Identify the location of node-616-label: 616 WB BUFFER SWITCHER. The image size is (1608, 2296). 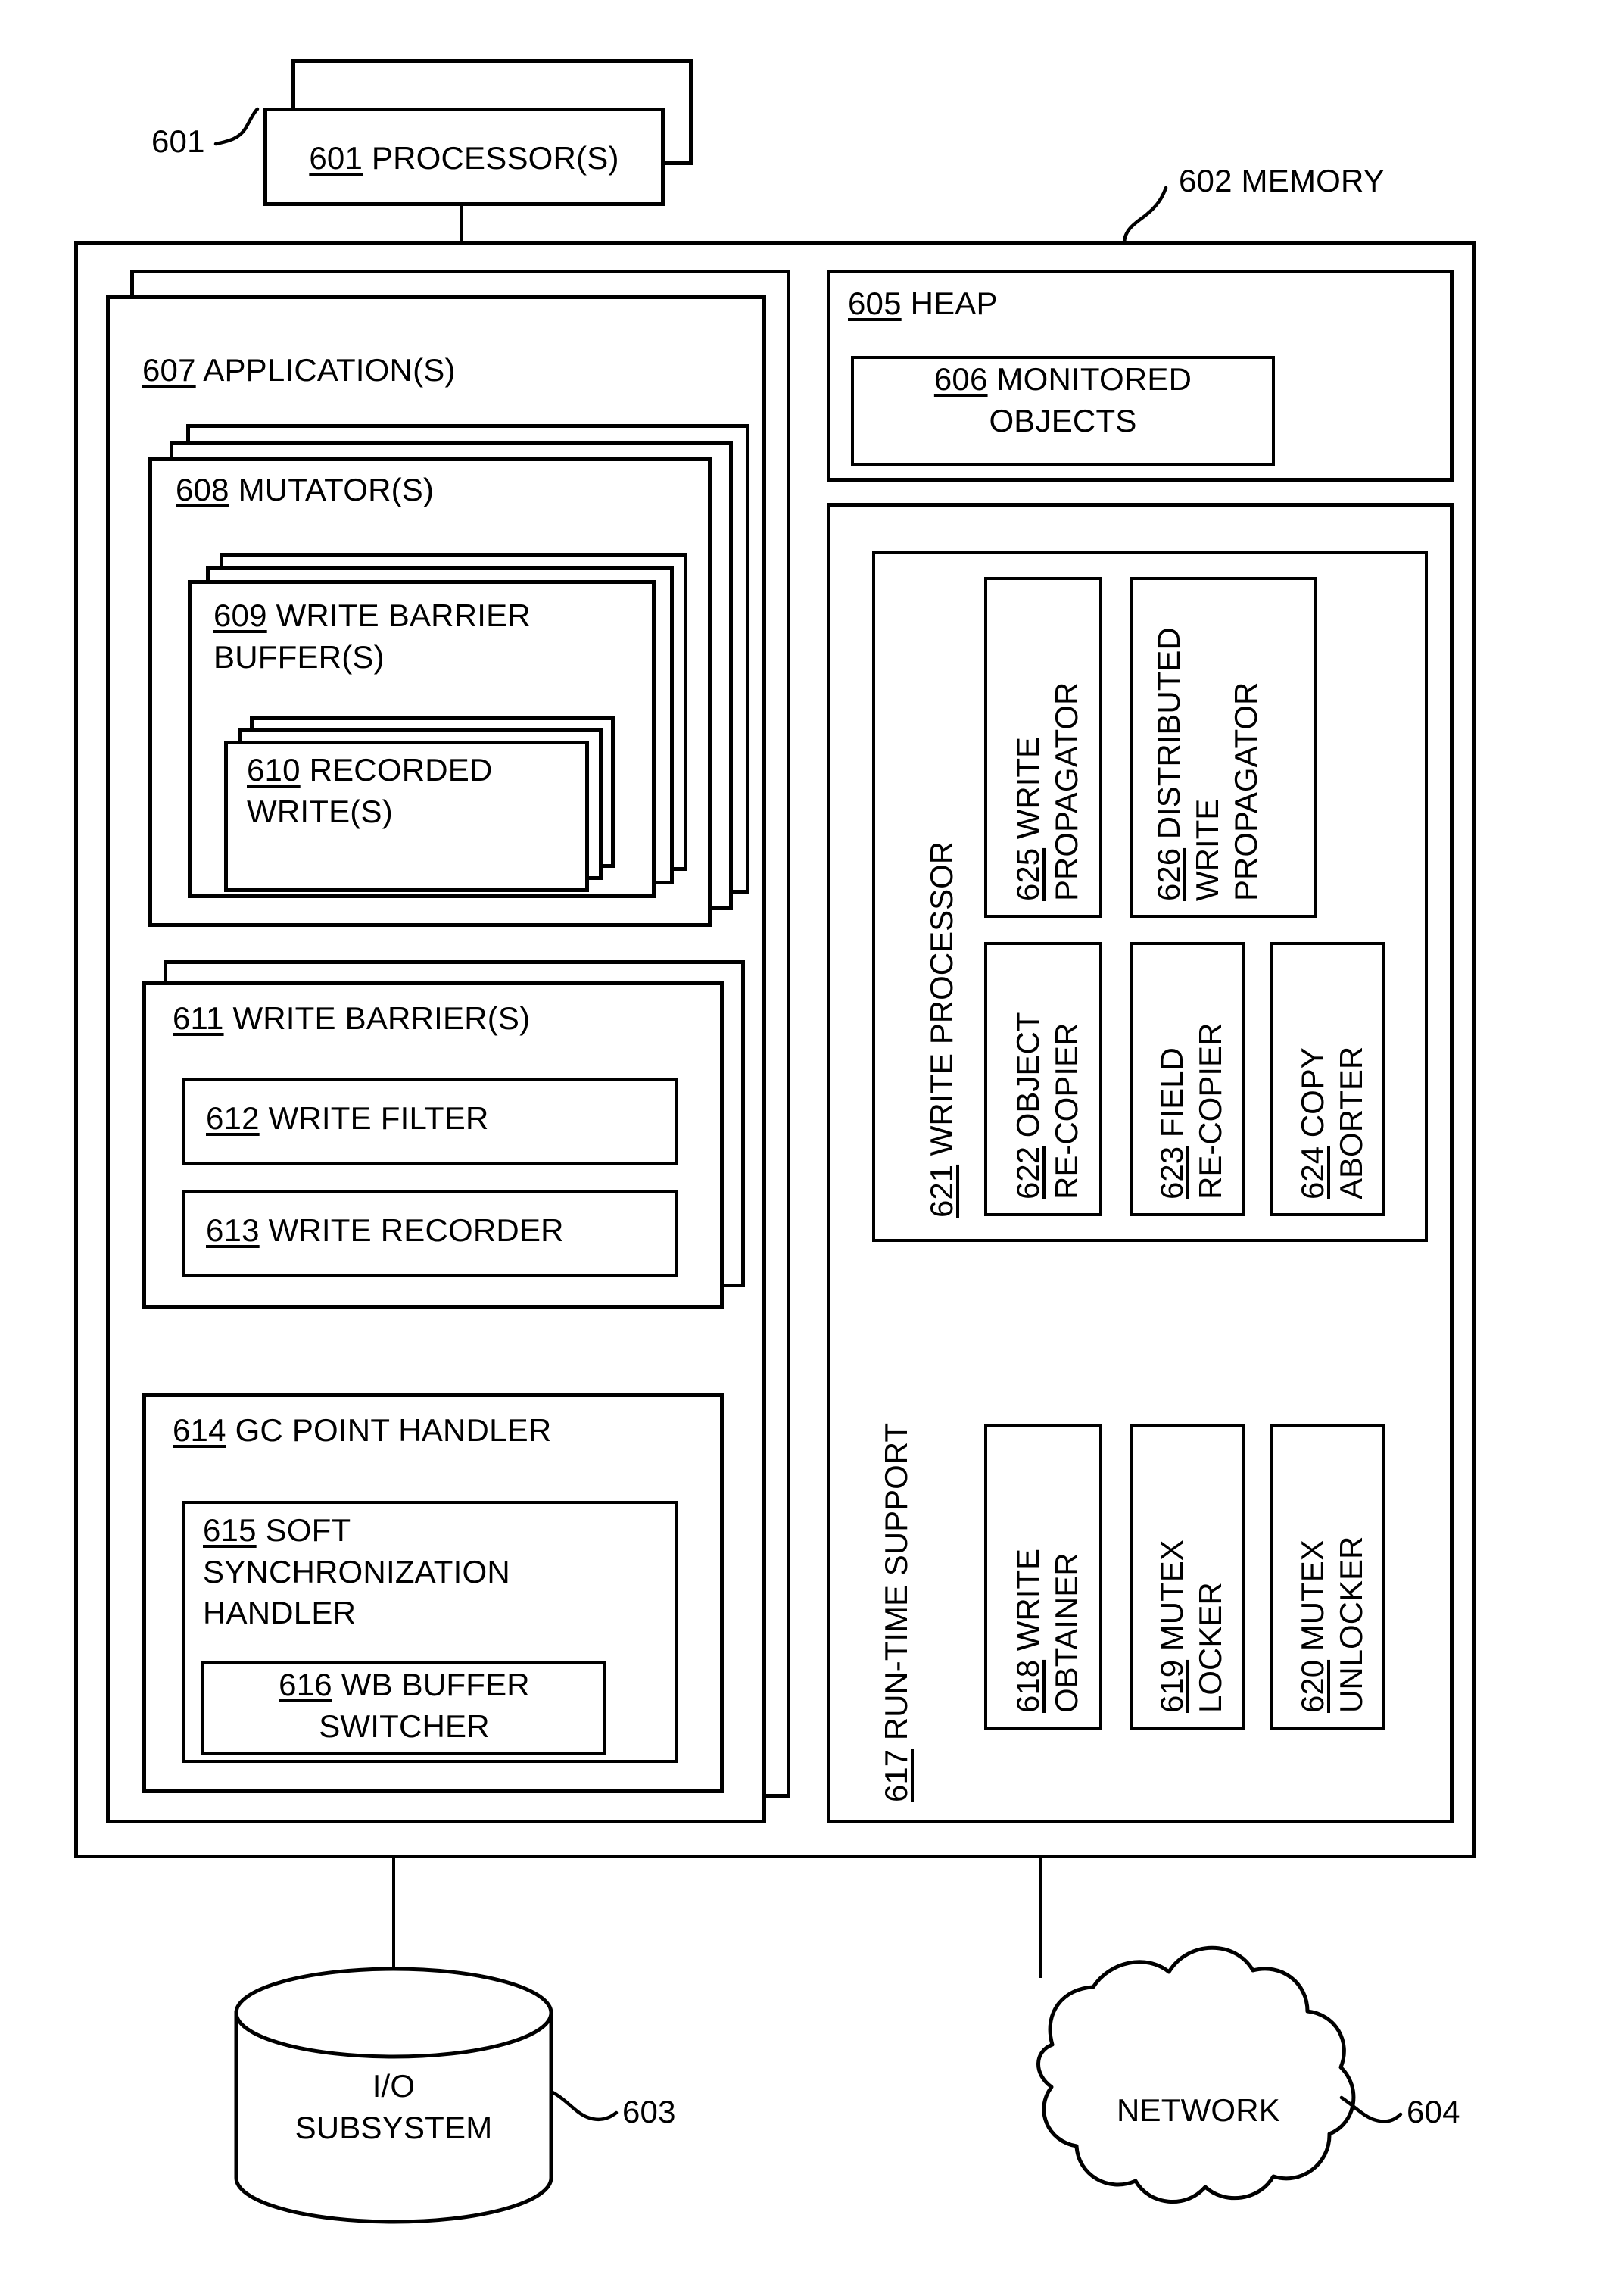
(404, 1705).